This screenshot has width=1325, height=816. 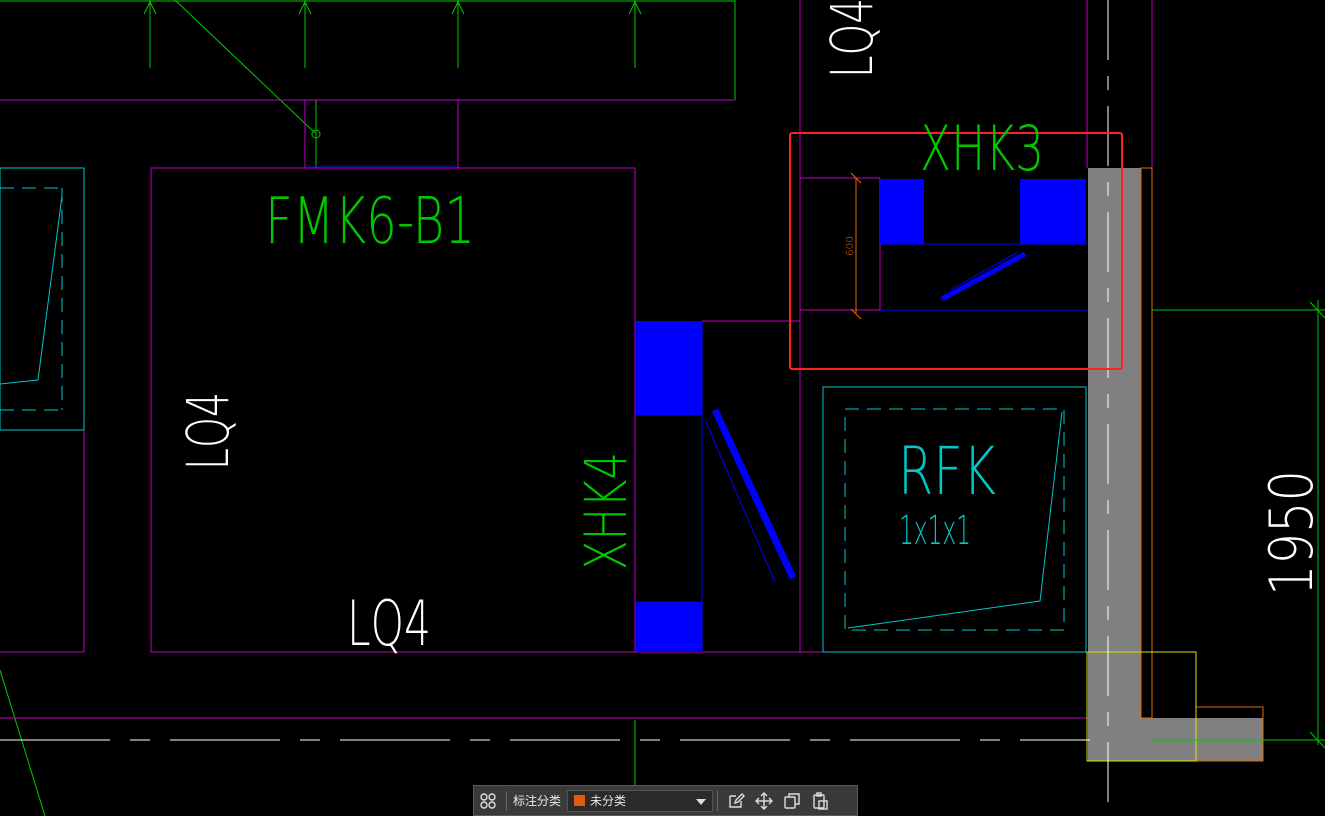 I want to click on label-dim-small: 600, so click(x=850, y=246).